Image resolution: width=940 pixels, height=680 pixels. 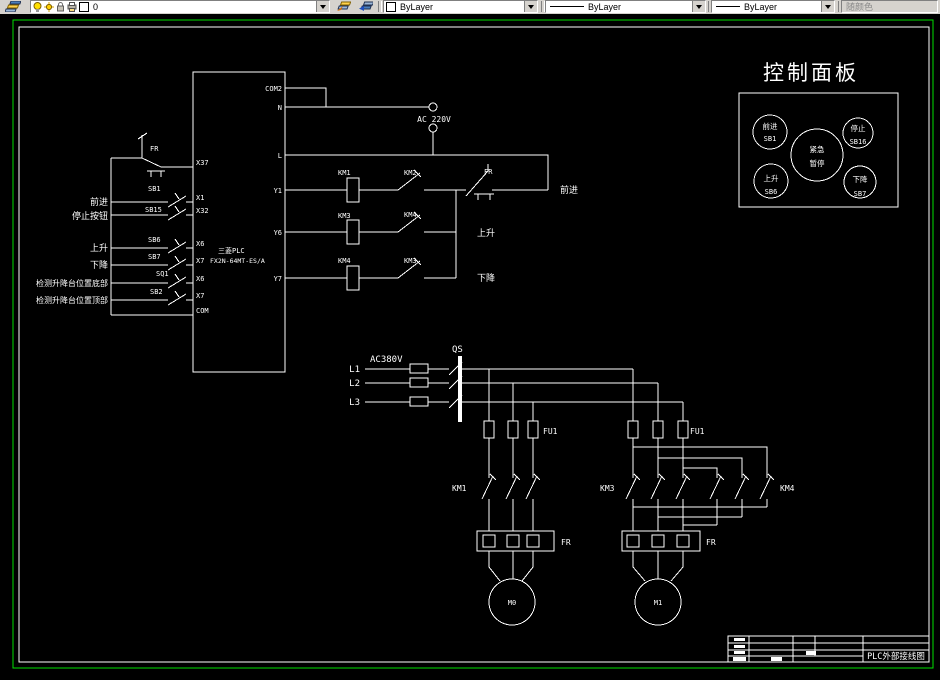 I want to click on layers-dialog-button, so click(x=13, y=6).